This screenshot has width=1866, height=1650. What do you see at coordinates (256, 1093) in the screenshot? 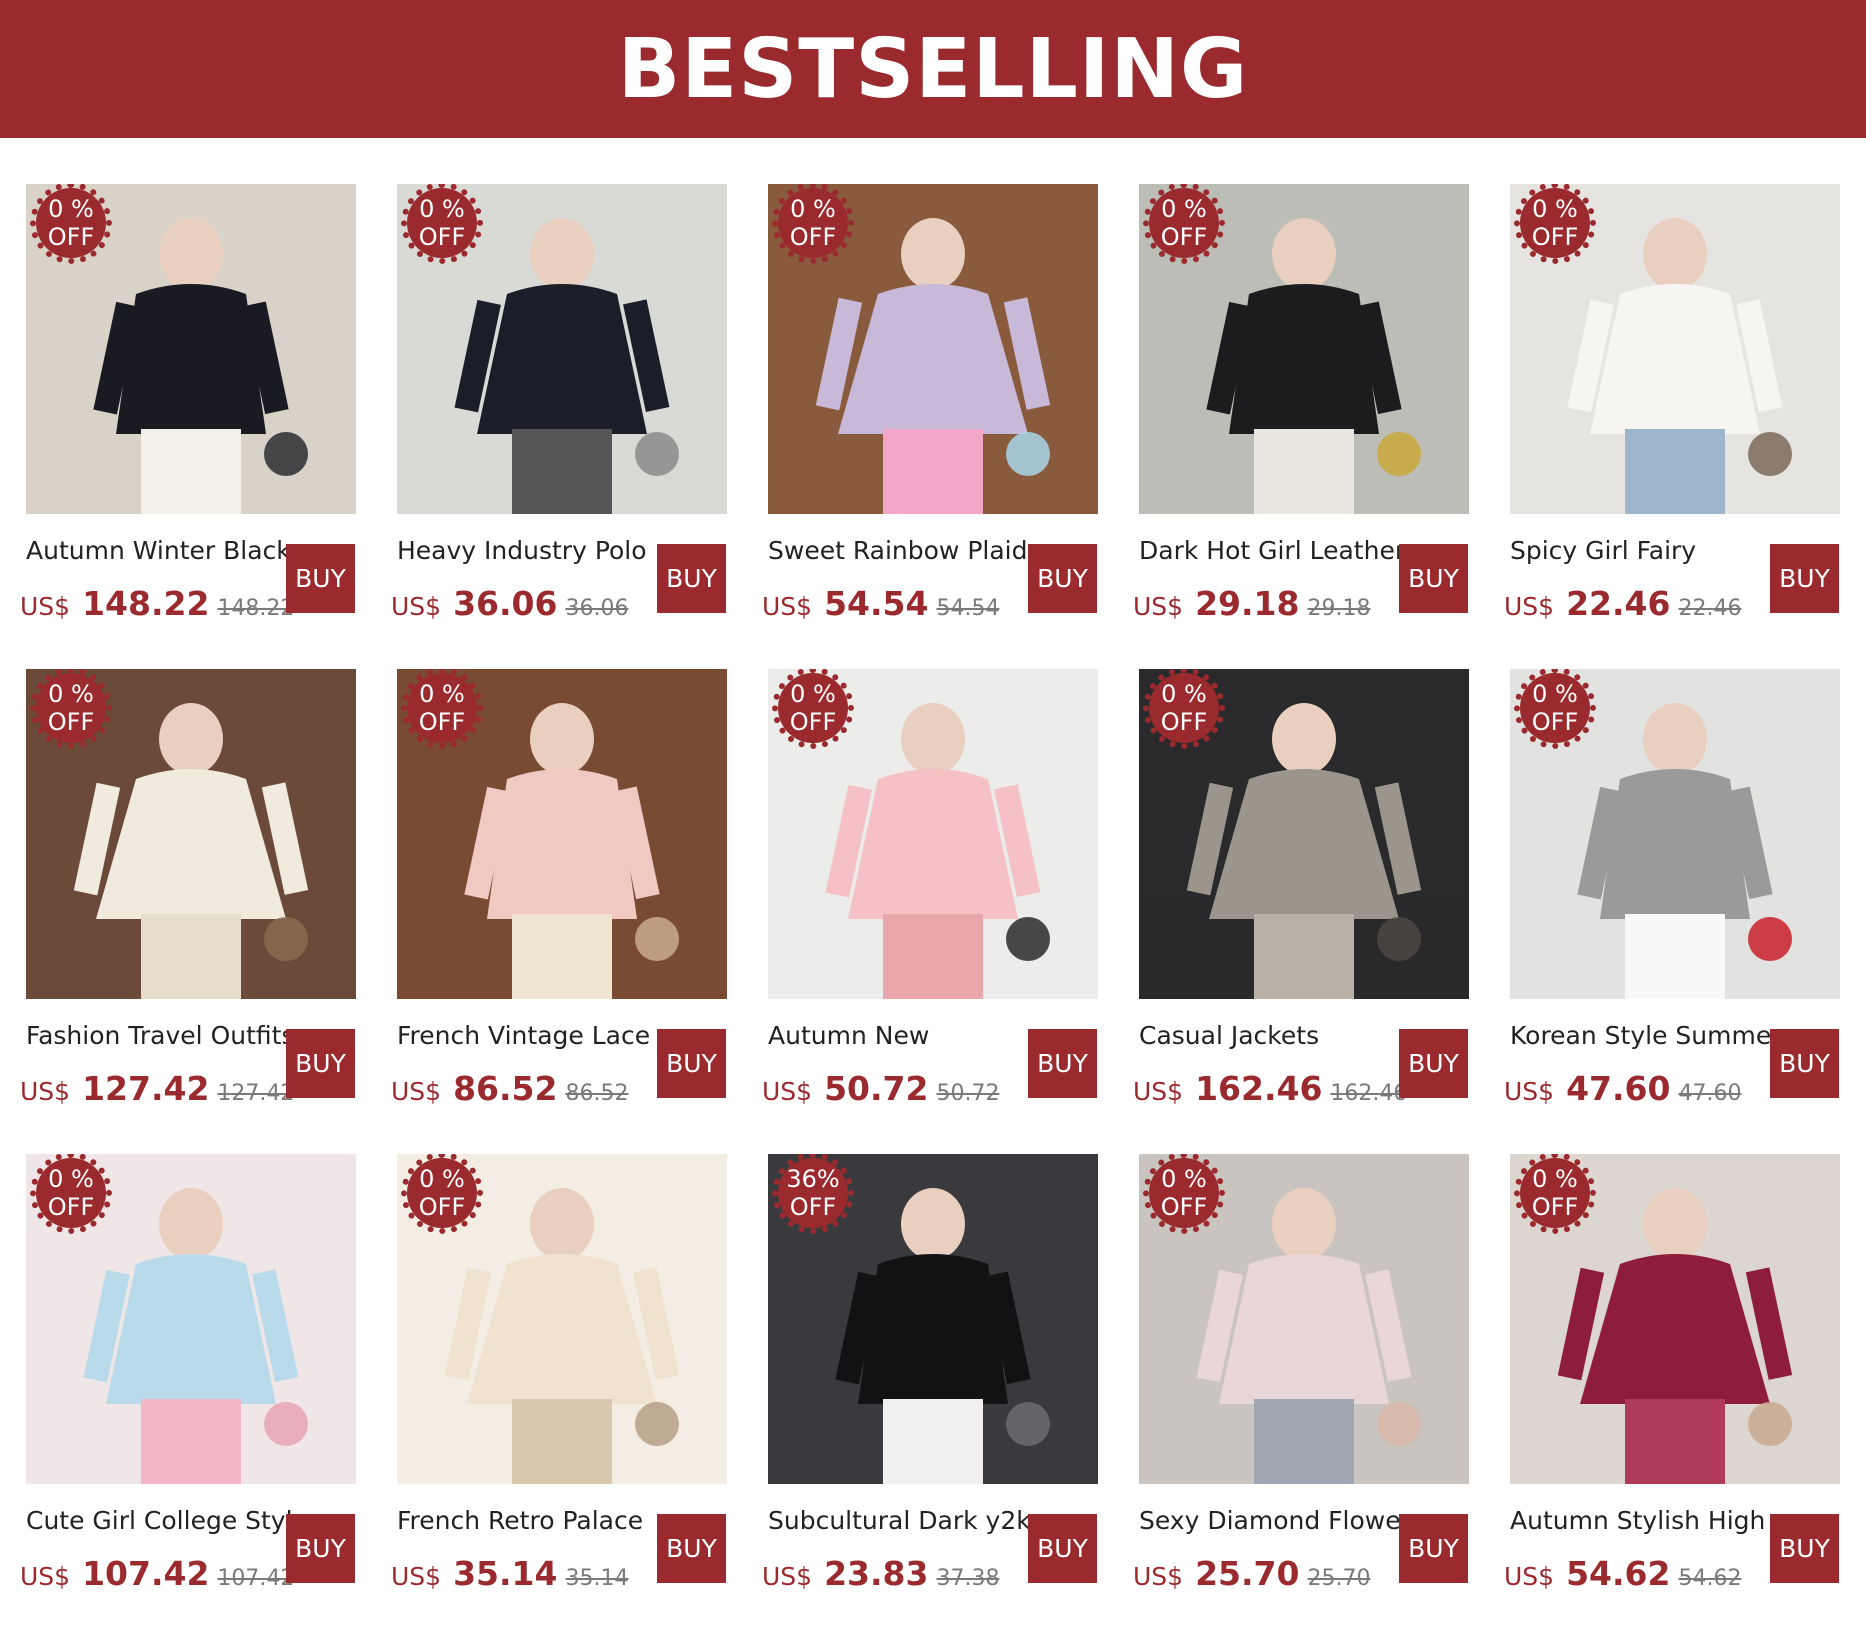
I see `original-price: 127.42` at bounding box center [256, 1093].